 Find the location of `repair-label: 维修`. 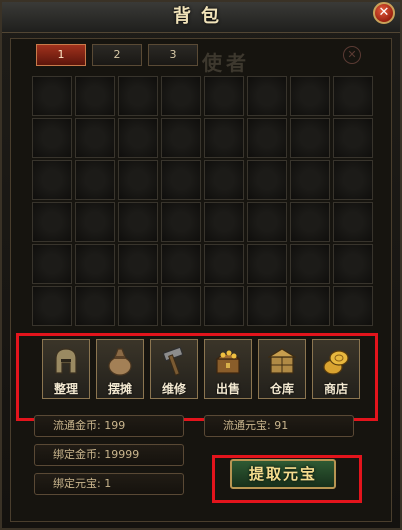

repair-label: 维修 is located at coordinates (173, 389).